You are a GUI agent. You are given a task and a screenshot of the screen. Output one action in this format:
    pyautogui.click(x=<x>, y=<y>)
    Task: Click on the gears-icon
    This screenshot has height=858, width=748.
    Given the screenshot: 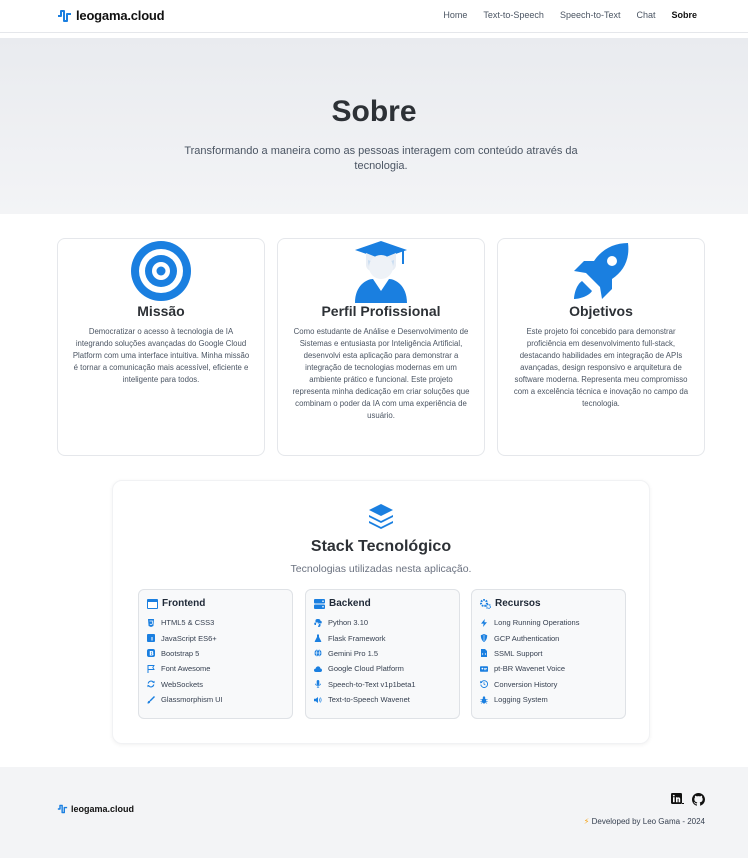 What is the action you would take?
    pyautogui.click(x=485, y=603)
    